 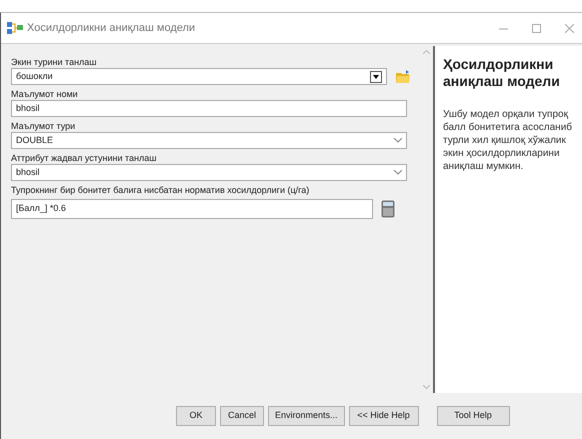 What do you see at coordinates (54, 62) in the screenshot?
I see `field-label: Экин турини танлаш` at bounding box center [54, 62].